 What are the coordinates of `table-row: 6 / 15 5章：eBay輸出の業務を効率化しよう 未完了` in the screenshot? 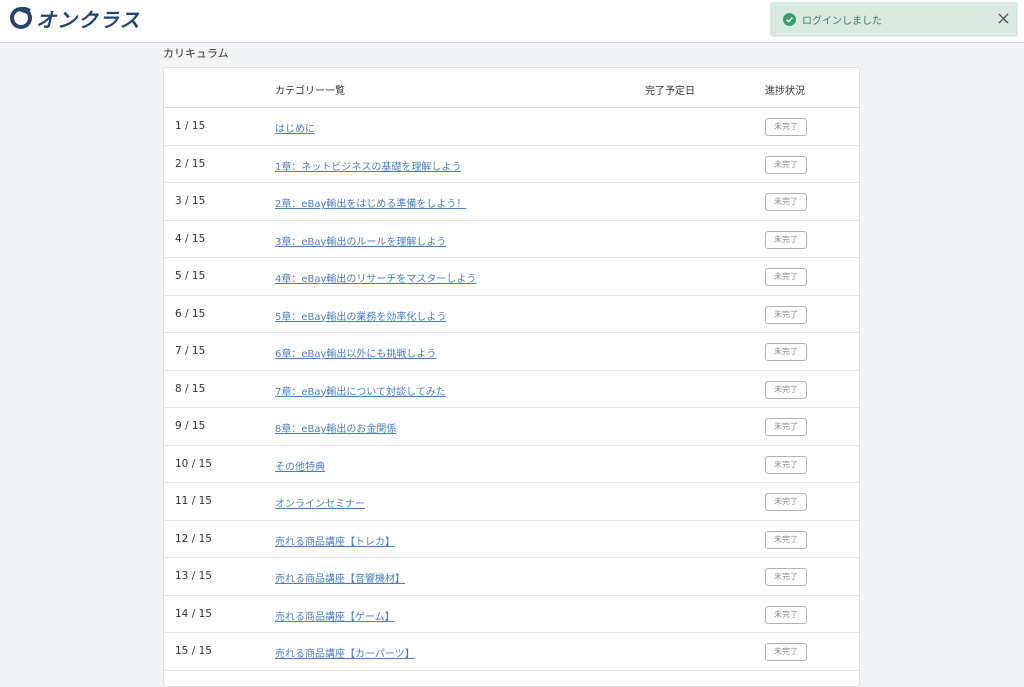 It's located at (511, 314).